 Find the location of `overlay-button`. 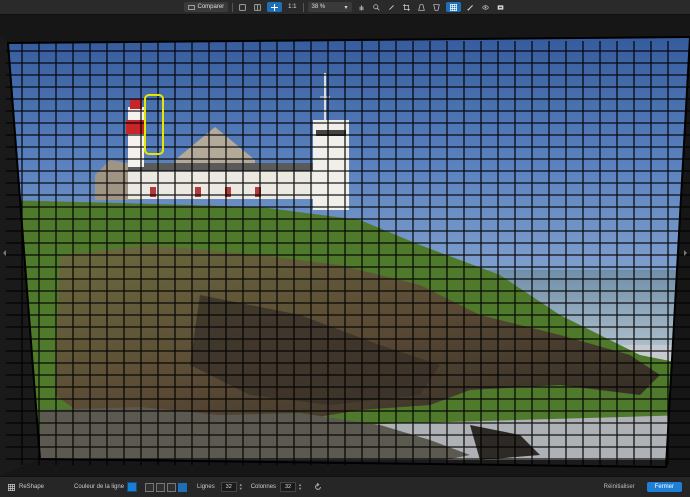

overlay-button is located at coordinates (500, 7).